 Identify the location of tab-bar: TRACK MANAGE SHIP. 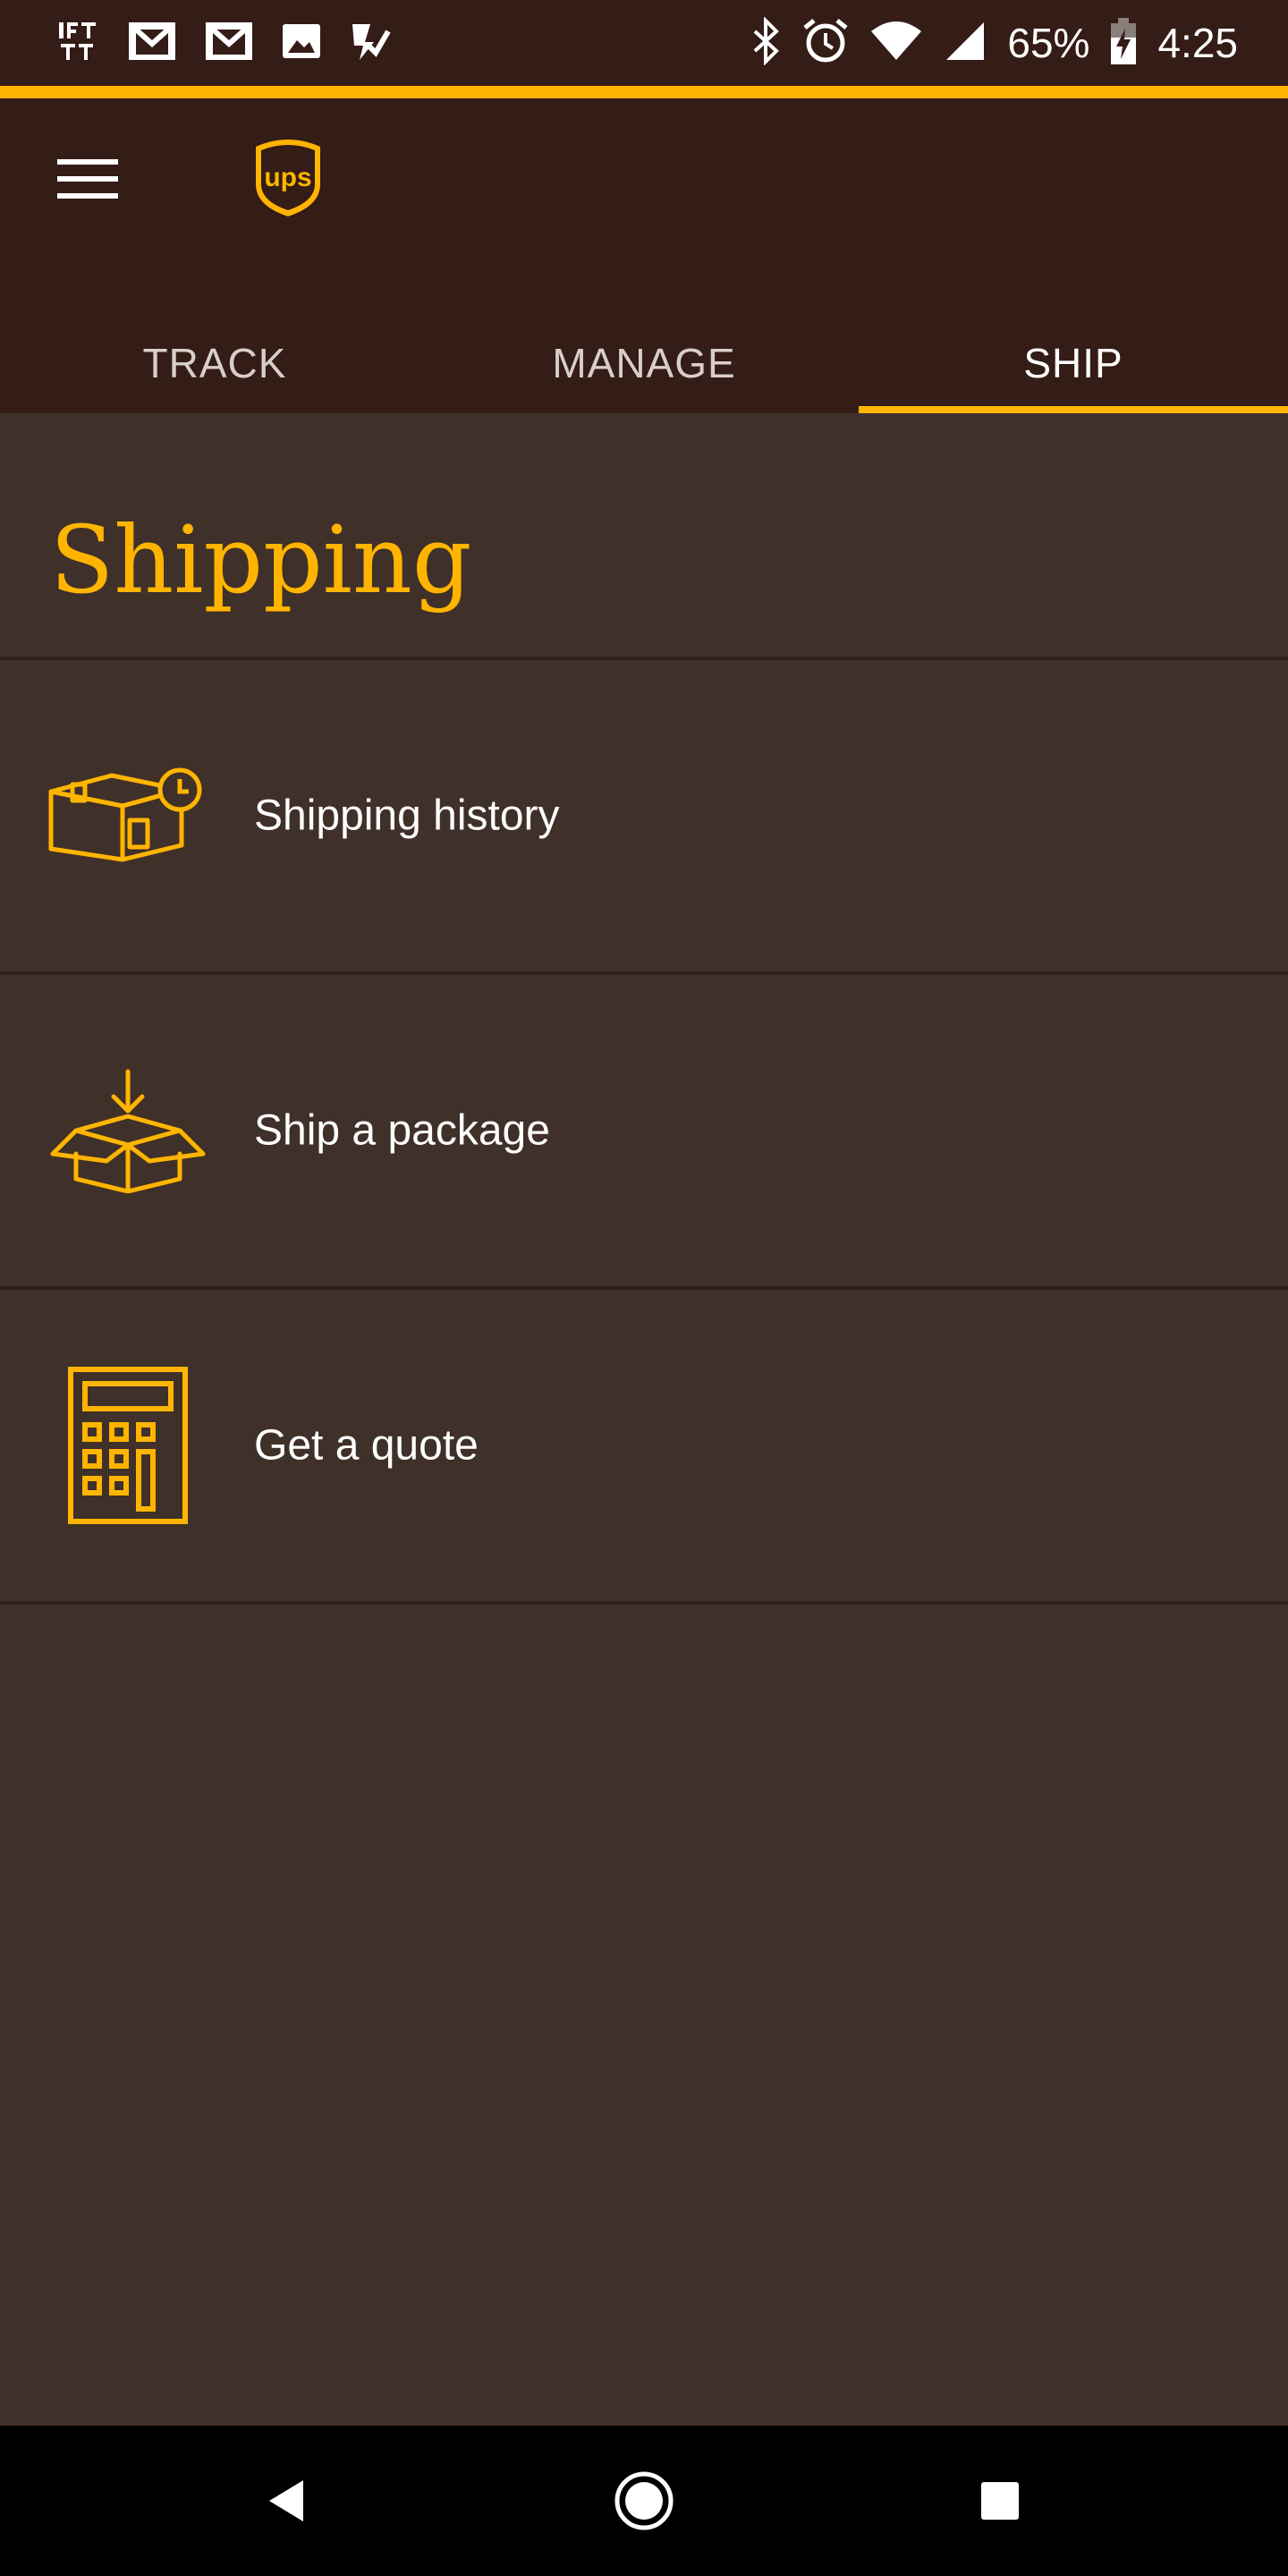
(644, 363).